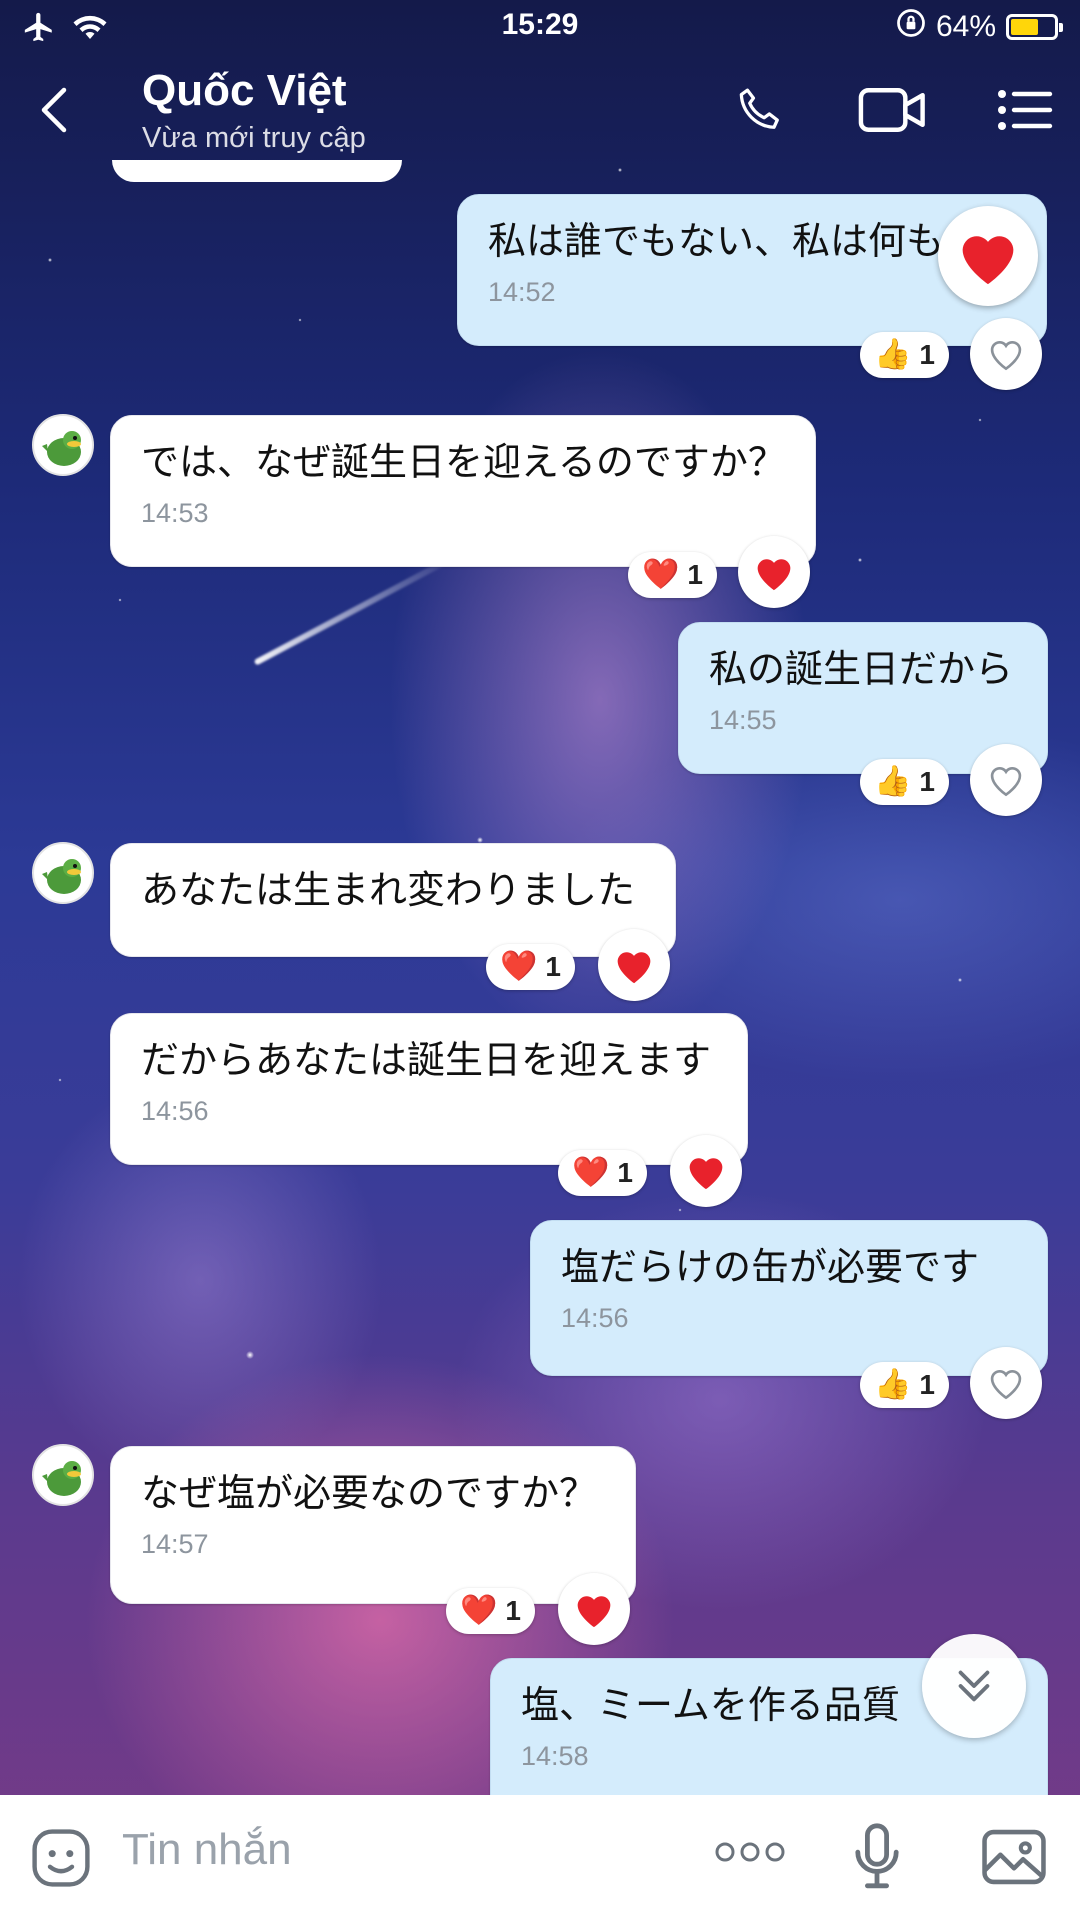 This screenshot has height=1920, width=1080. Describe the element at coordinates (877, 1856) in the screenshot. I see `microphone-icon` at that location.